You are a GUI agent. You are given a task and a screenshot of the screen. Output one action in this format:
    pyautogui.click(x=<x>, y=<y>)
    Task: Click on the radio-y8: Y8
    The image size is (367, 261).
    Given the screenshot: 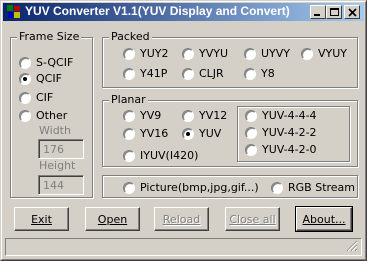 What is the action you would take?
    pyautogui.click(x=259, y=73)
    